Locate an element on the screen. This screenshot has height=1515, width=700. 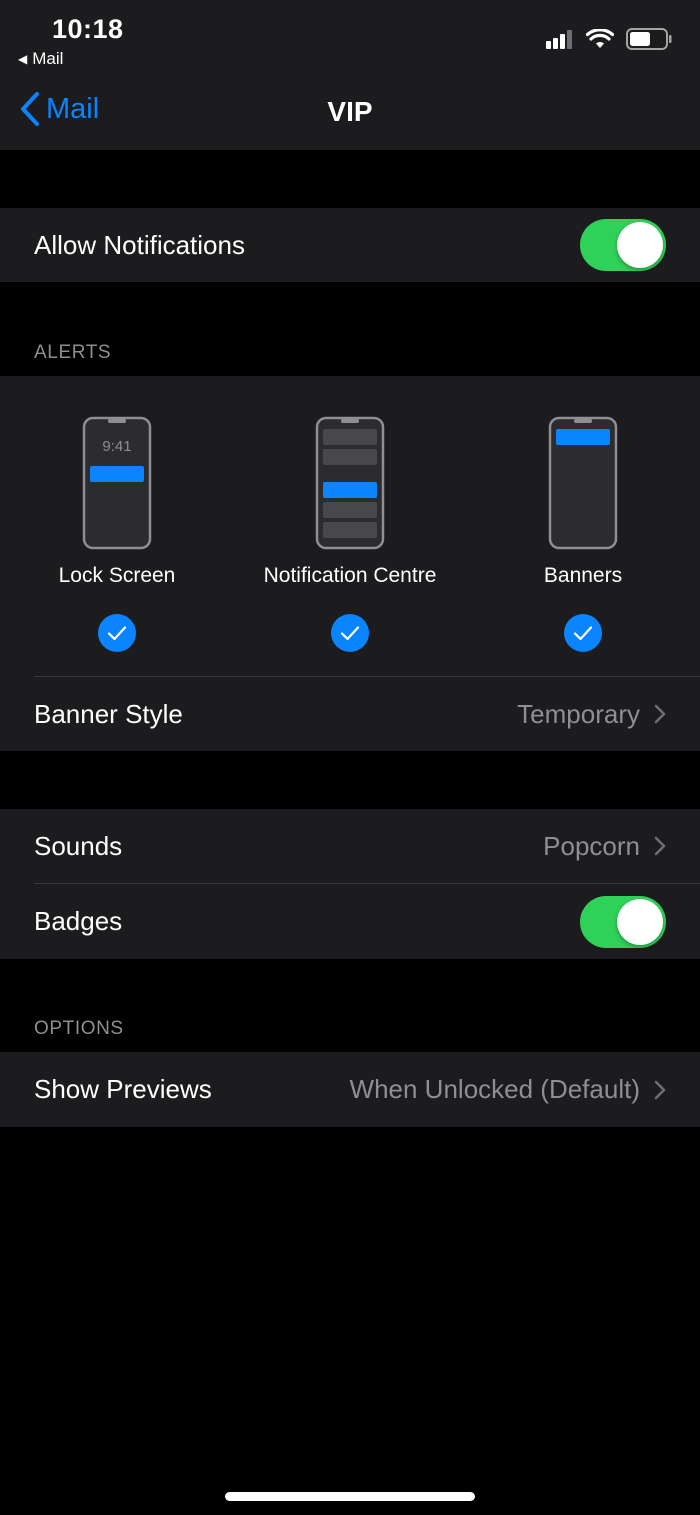
page-title: VIP is located at coordinates (350, 111).